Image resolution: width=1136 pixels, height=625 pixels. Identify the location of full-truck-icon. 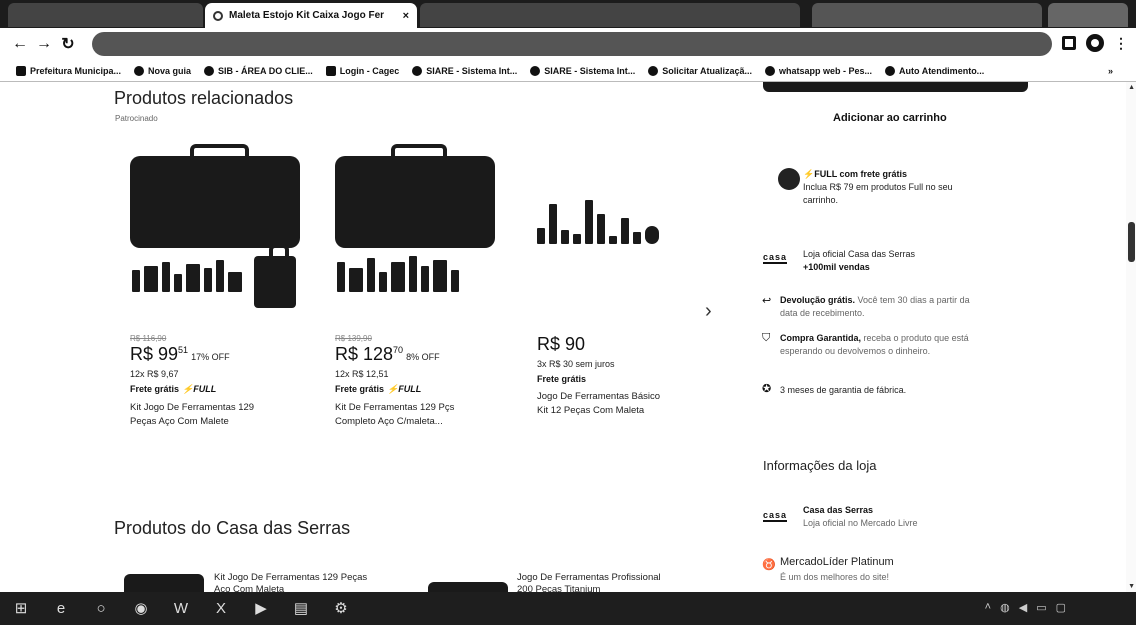
(789, 179).